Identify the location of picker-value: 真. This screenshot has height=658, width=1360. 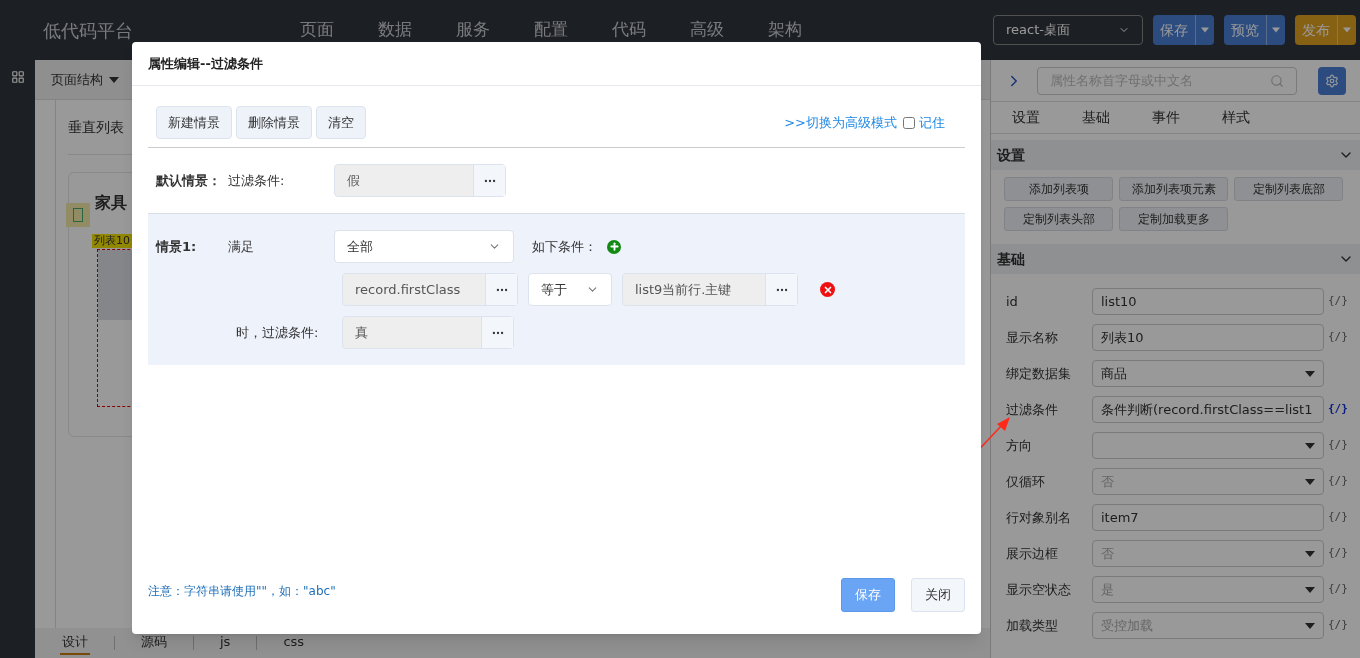
(361, 332).